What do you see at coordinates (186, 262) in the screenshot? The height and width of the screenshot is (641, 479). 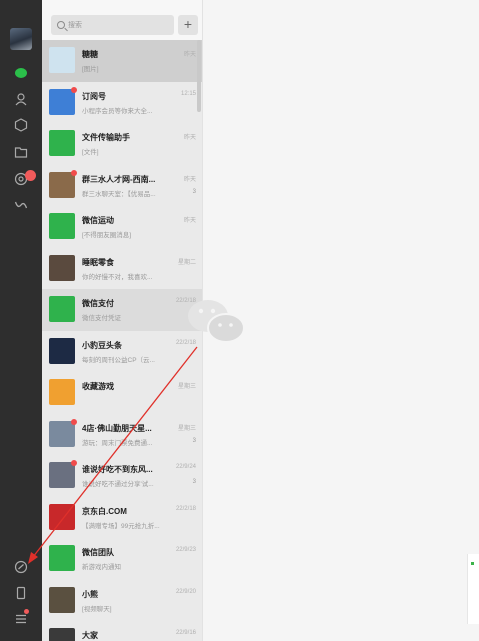 I see `chat-time: 星期二` at bounding box center [186, 262].